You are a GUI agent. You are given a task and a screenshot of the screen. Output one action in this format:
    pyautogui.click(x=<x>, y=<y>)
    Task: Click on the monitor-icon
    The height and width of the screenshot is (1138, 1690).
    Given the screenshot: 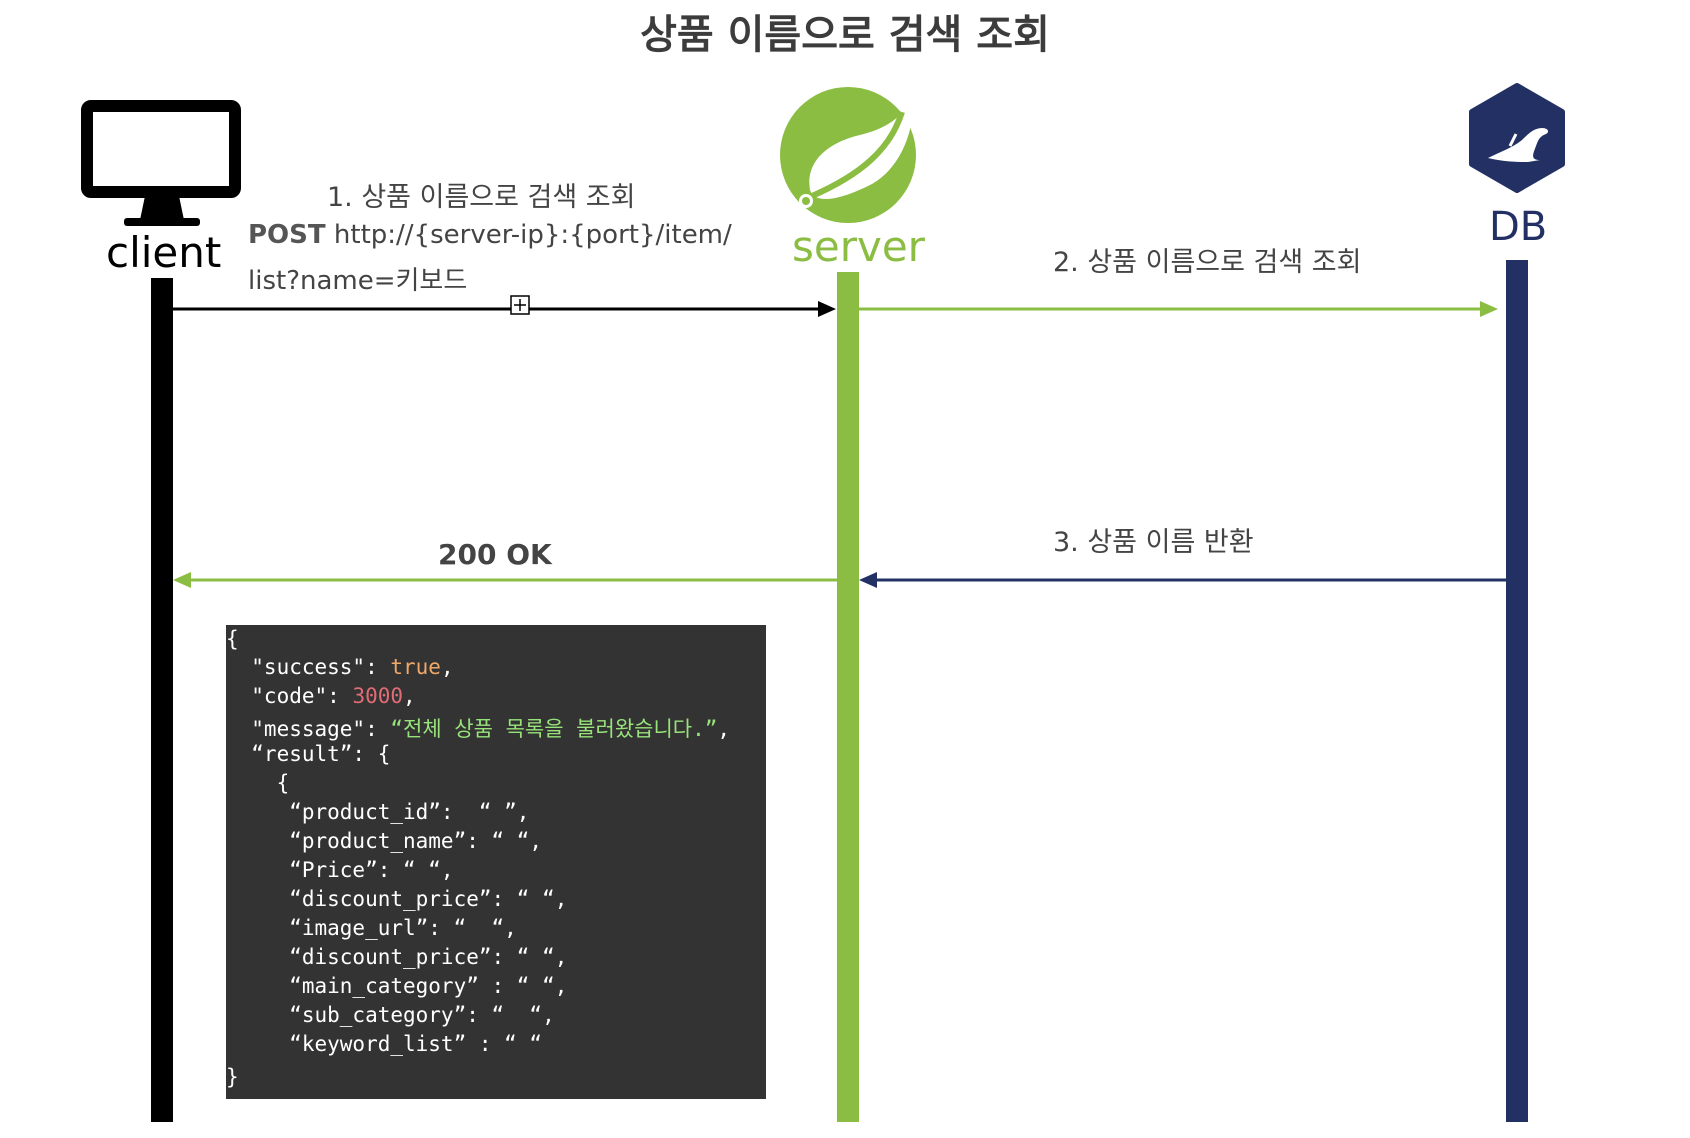 What is the action you would take?
    pyautogui.click(x=161, y=163)
    